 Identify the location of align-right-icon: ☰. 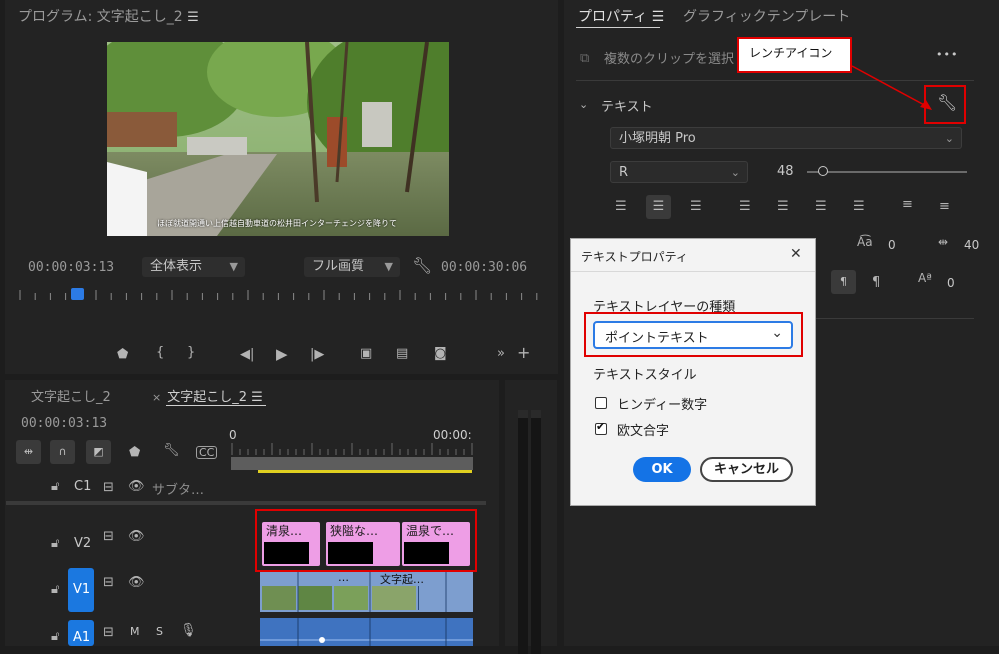
(696, 206).